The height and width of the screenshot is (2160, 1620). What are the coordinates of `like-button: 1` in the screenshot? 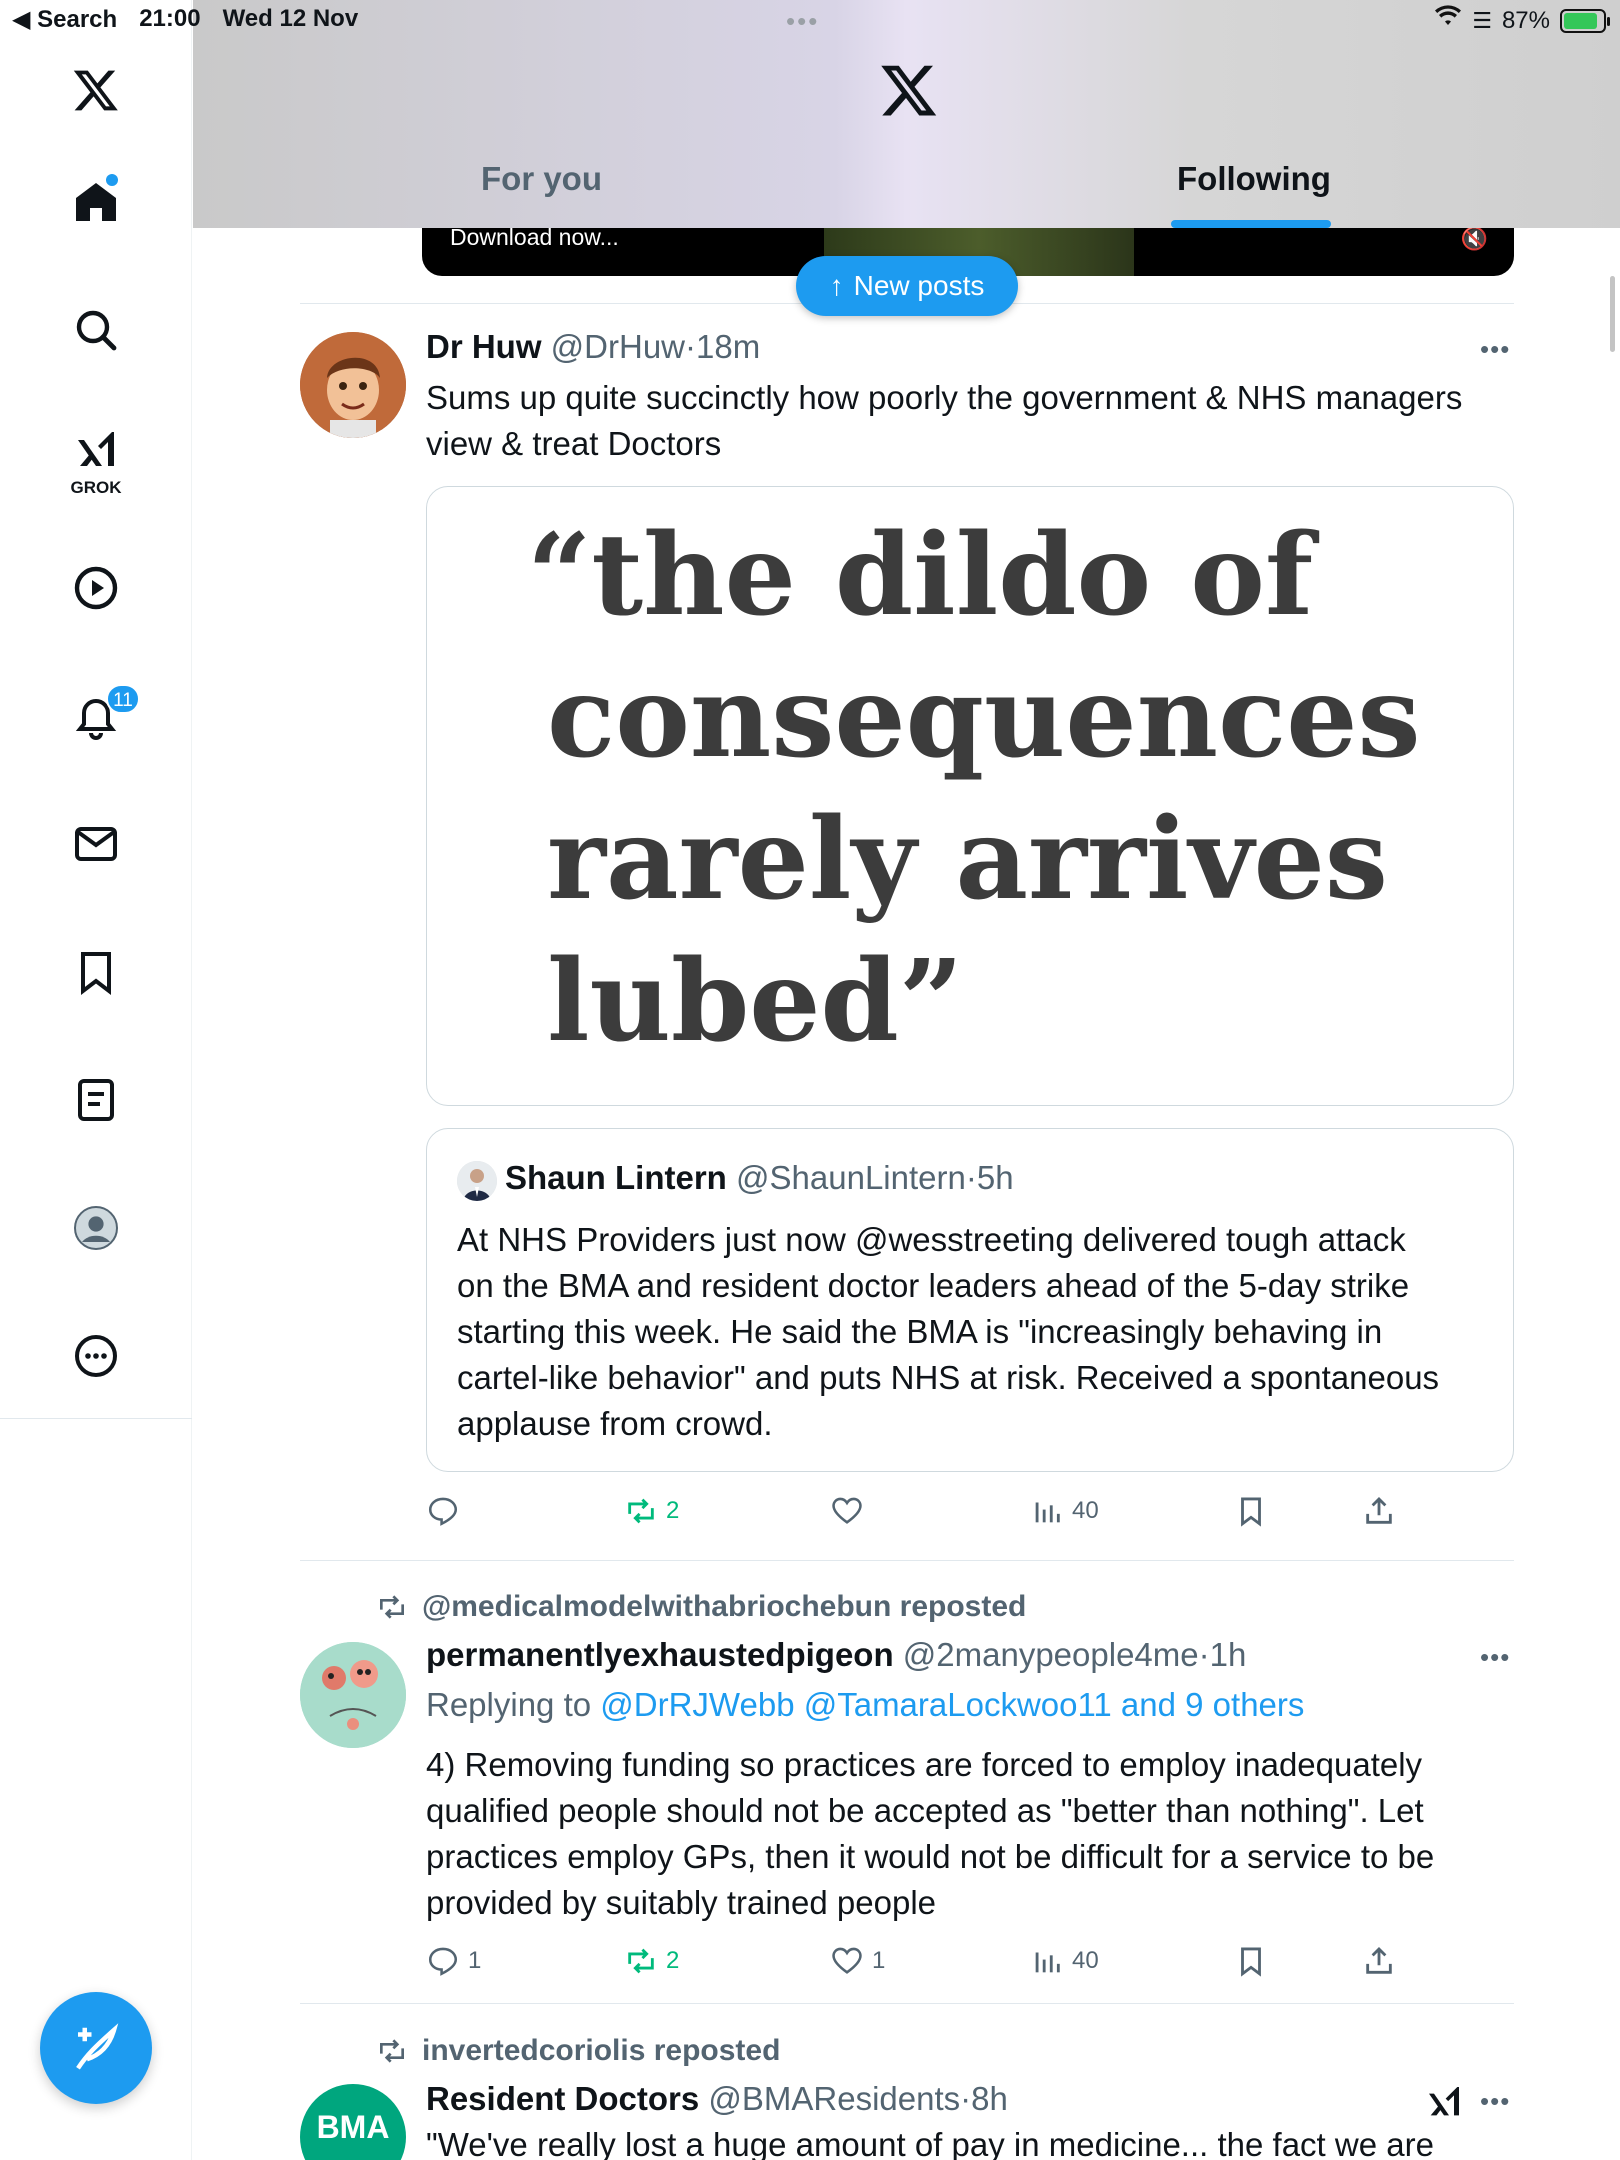 It's located at (857, 1961).